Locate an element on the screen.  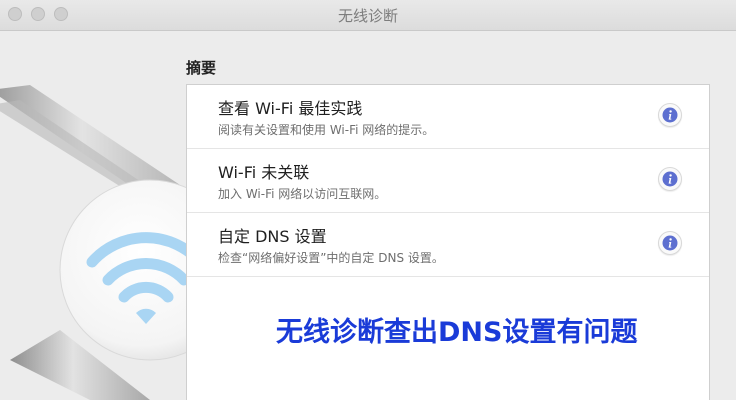
list-item-description: 阅读有关设置和使用 Wi-Fi 网络的提示。 is located at coordinates (326, 130).